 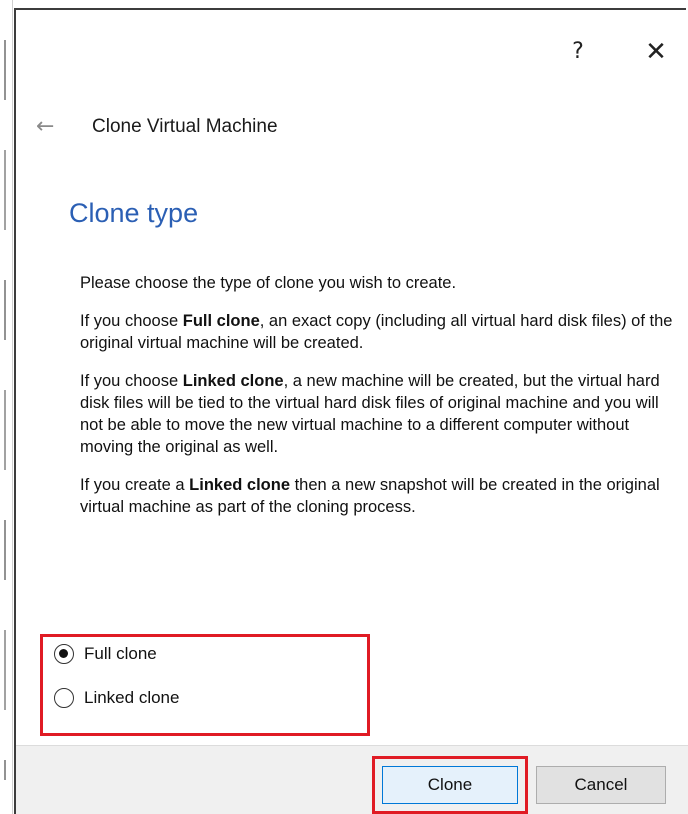 I want to click on bold-term: Full clone, so click(x=221, y=321).